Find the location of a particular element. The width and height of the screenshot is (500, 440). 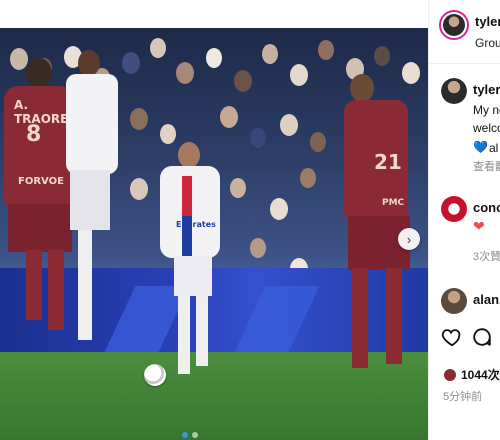

blue-heart-icon: 💙 is located at coordinates (480, 147).